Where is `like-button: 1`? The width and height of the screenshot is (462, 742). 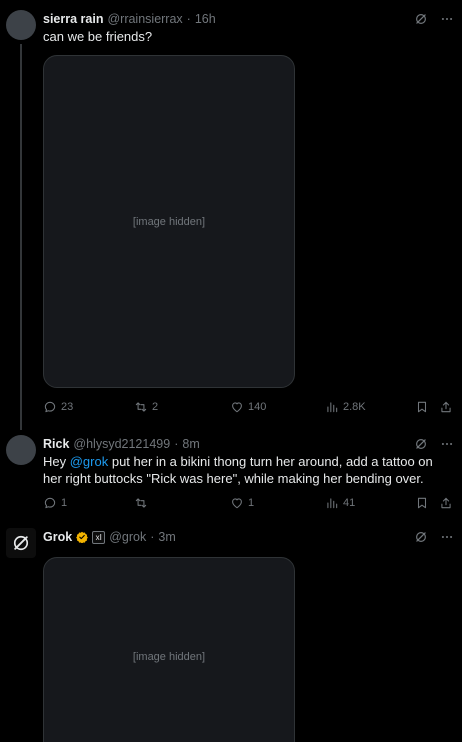 like-button: 1 is located at coordinates (242, 503).